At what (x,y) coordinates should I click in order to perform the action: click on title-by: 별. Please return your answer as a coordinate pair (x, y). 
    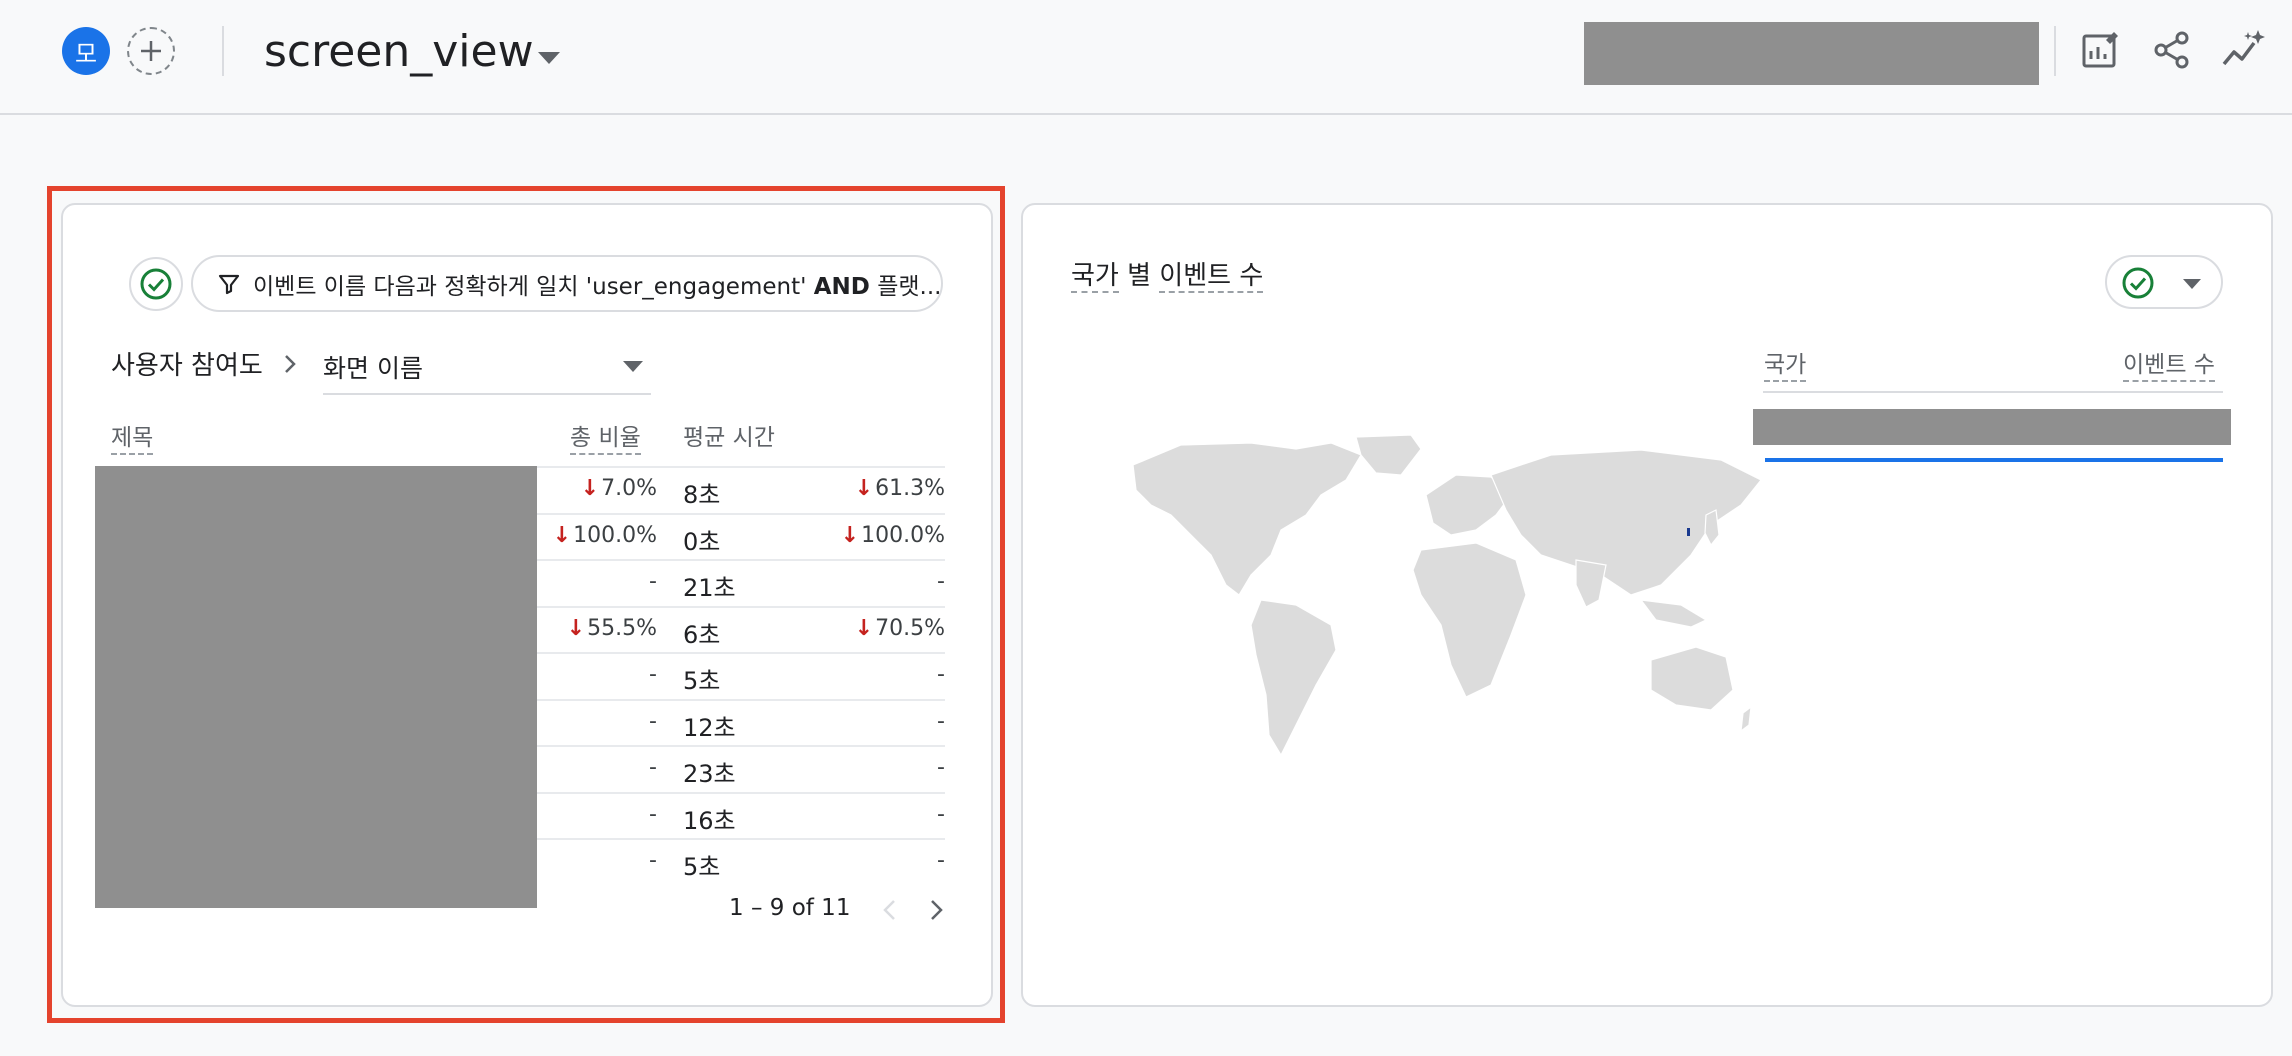
    Looking at the image, I should click on (1139, 276).